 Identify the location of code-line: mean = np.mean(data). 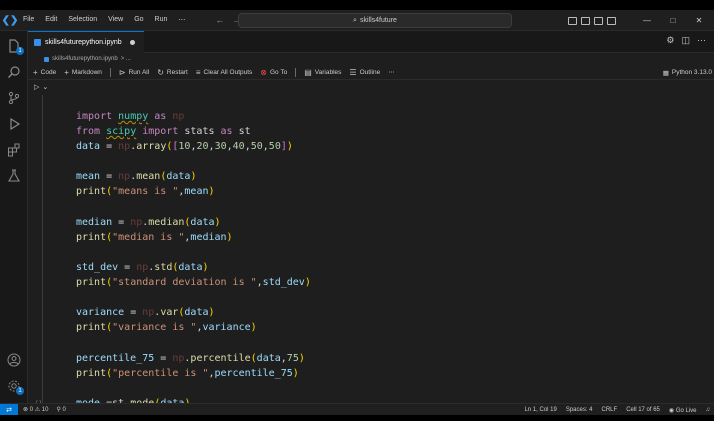
(193, 176).